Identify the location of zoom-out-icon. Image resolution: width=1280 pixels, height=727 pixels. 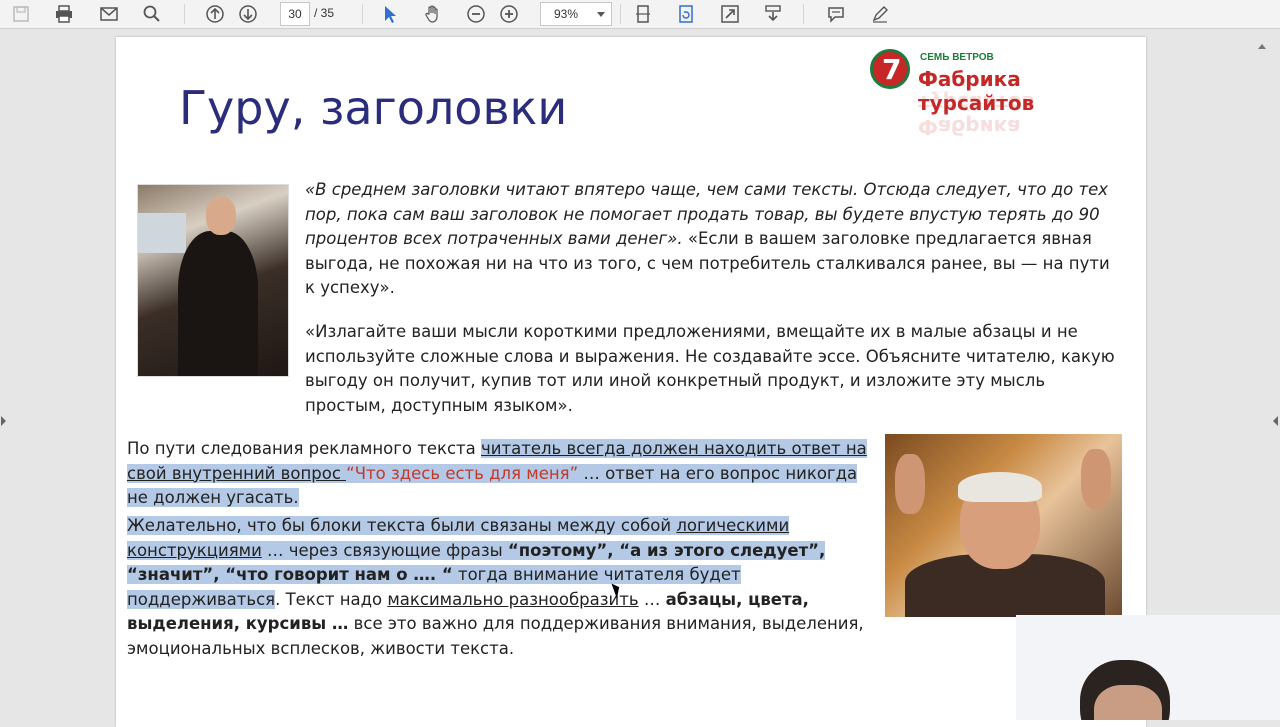
(476, 14).